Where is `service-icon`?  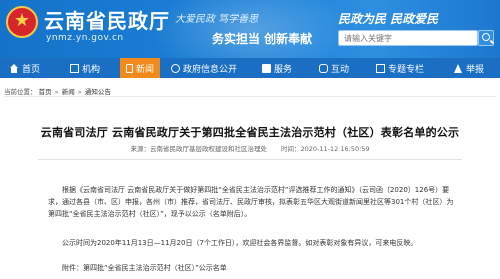
service-icon is located at coordinates (266, 68).